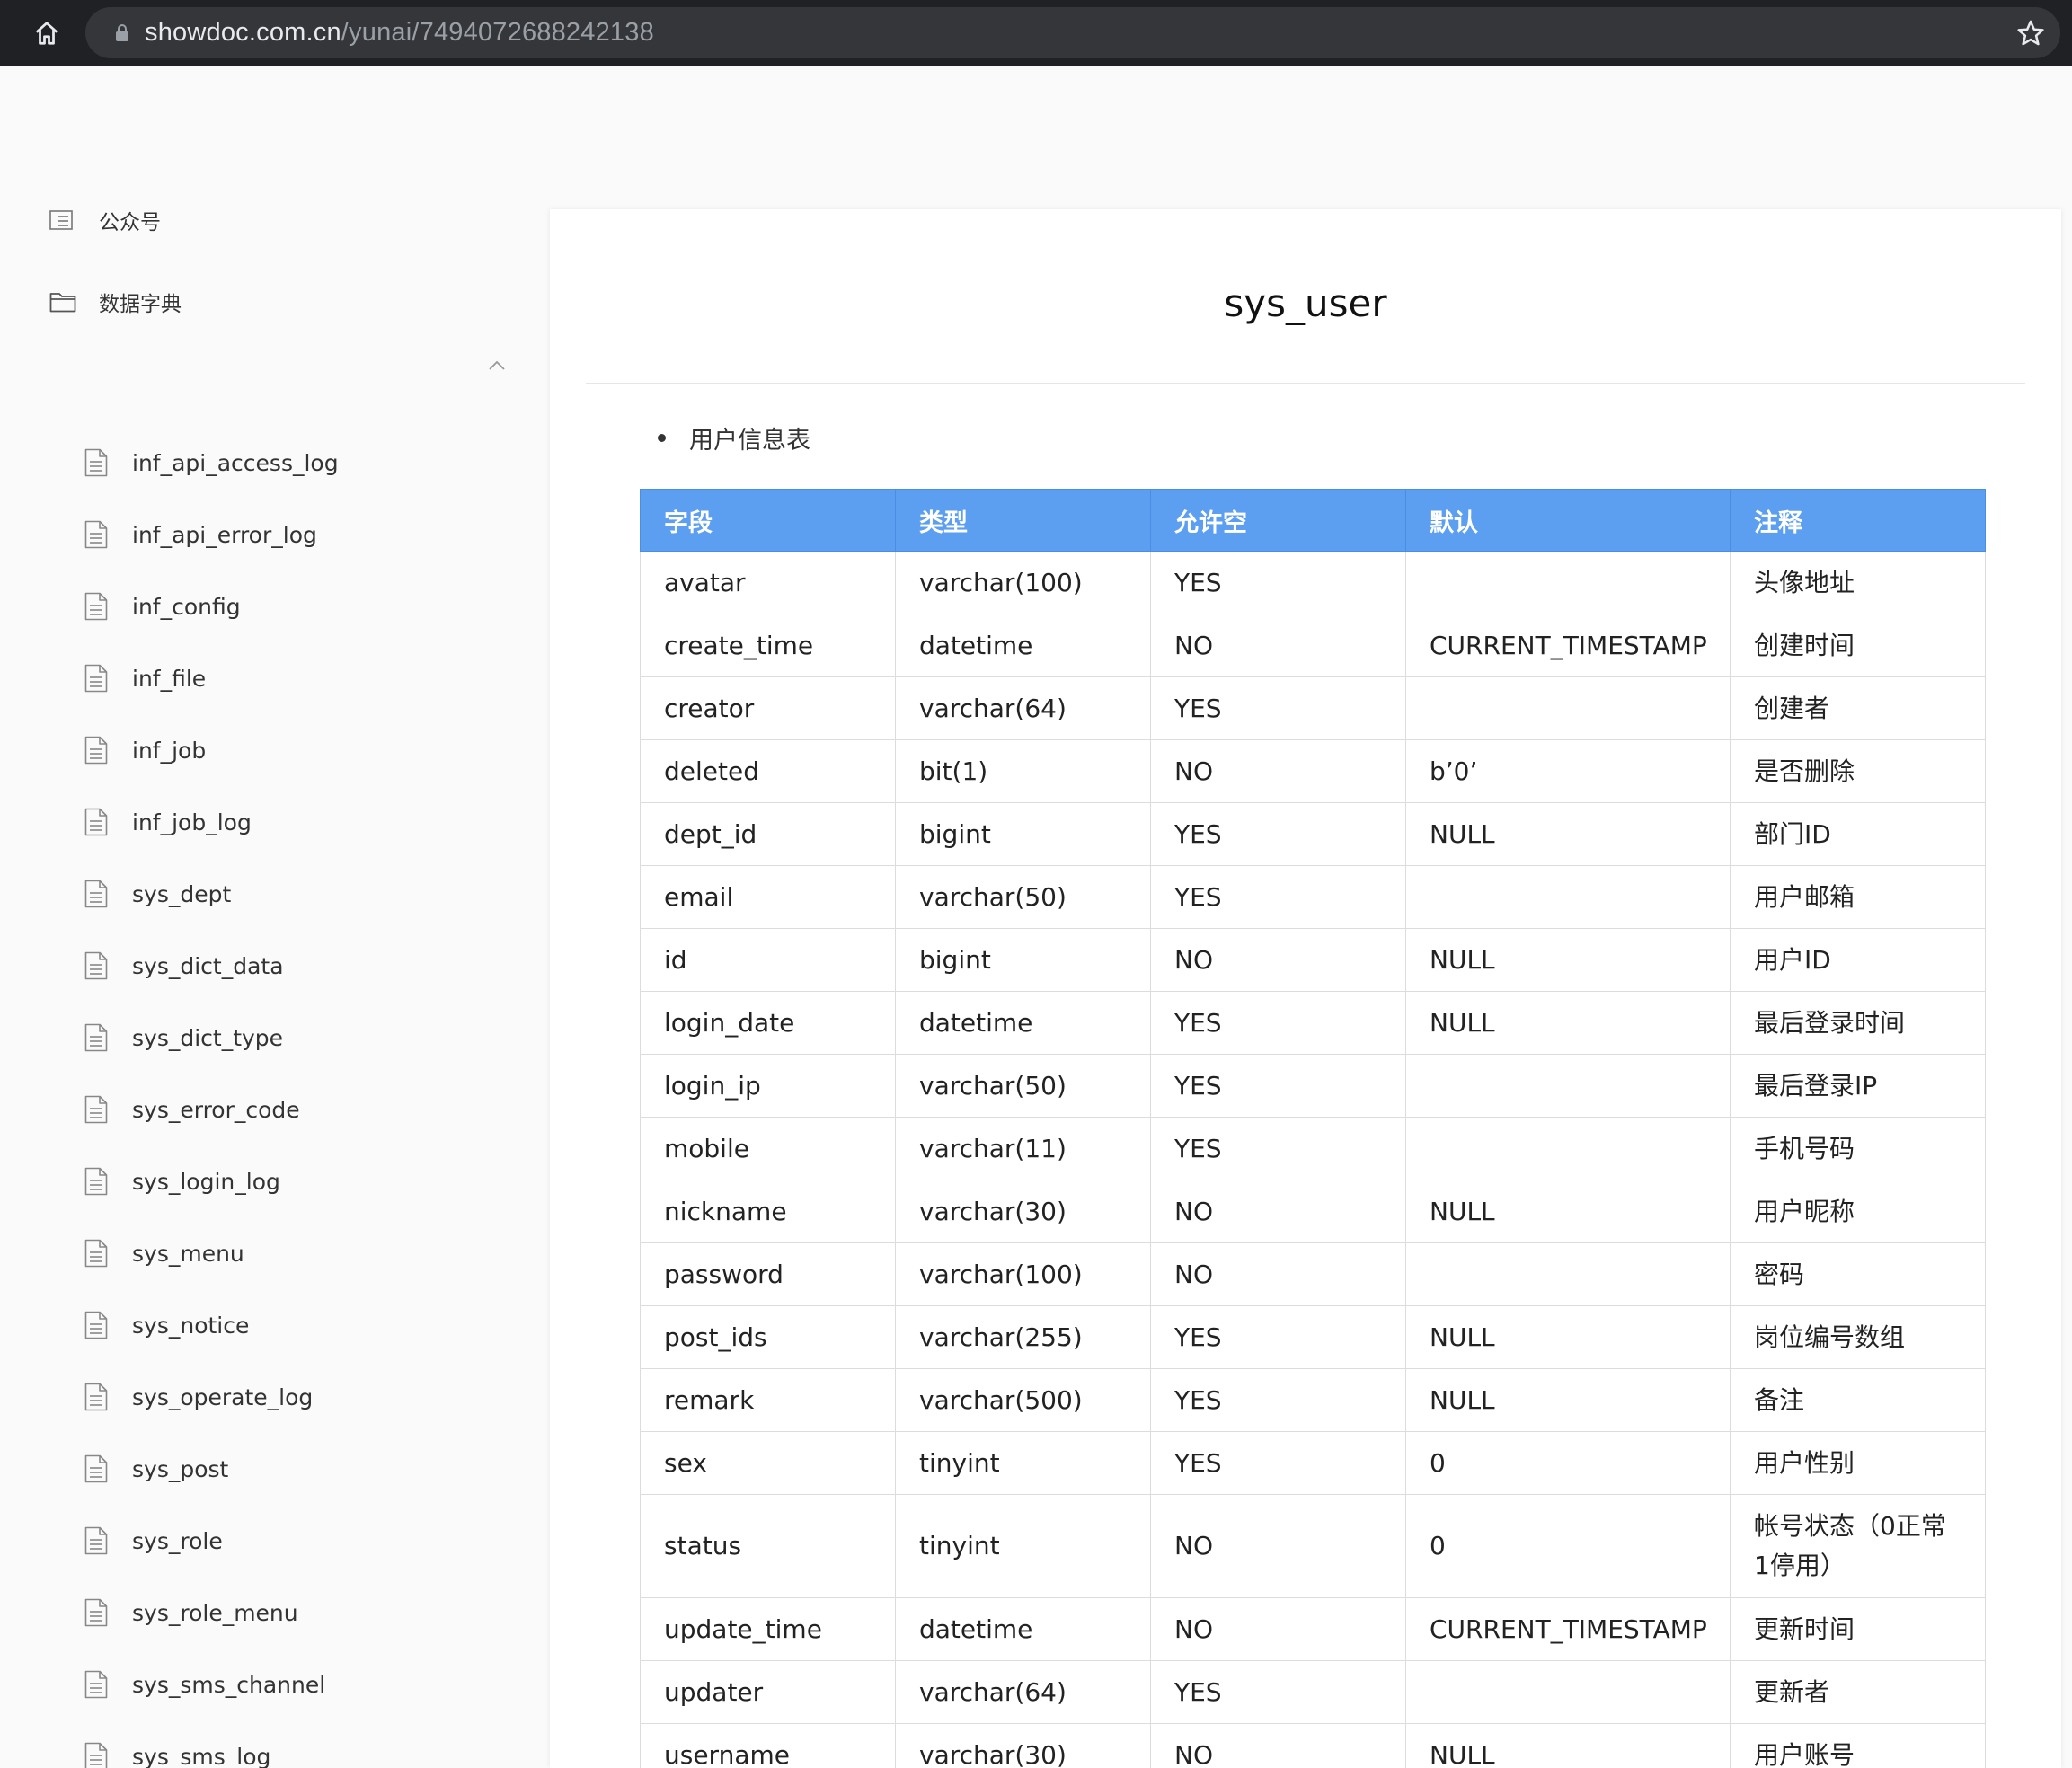 This screenshot has height=1768, width=2072. Describe the element at coordinates (497, 32) in the screenshot. I see `url-path: /yunai/7494072688242138` at that location.